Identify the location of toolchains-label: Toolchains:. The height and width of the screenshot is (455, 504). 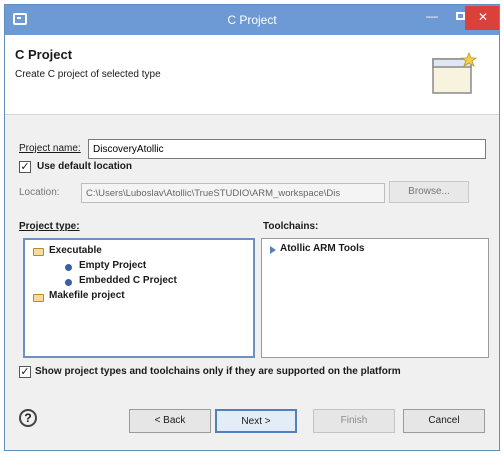
(291, 226).